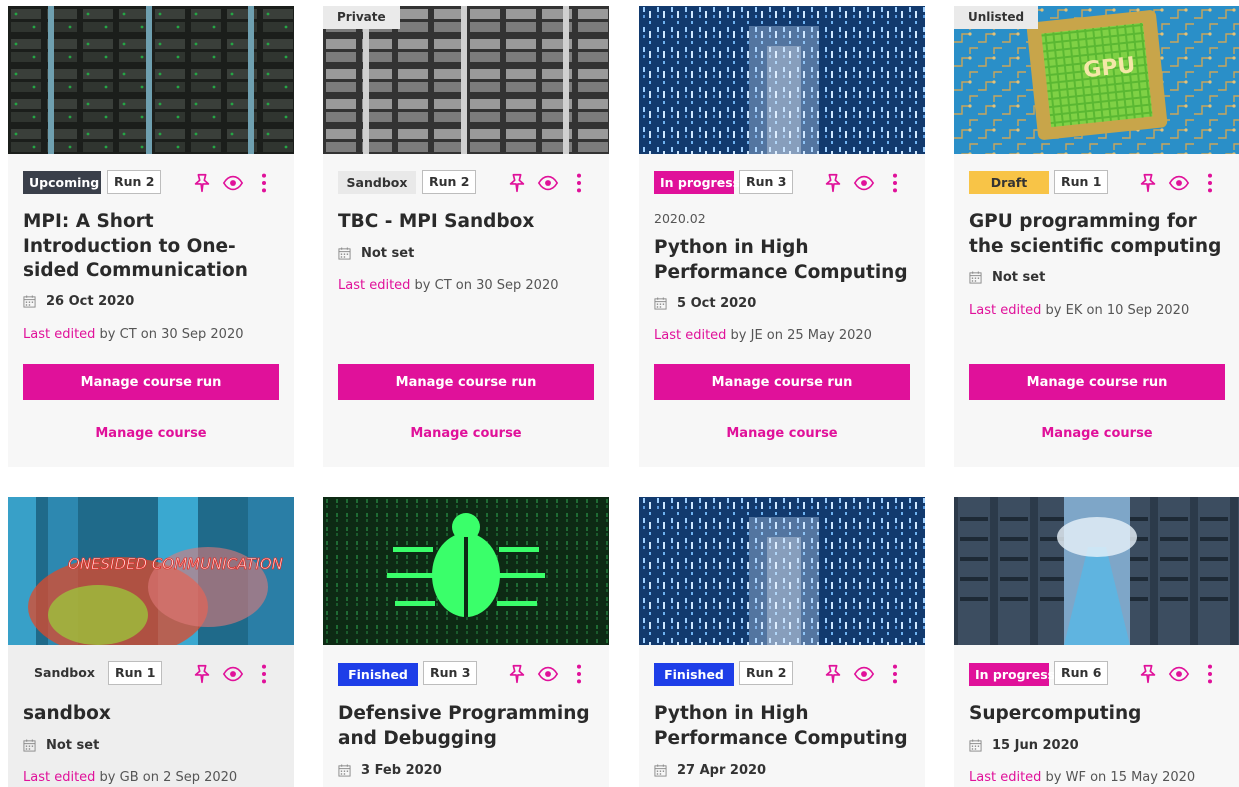  Describe the element at coordinates (1118, 777) in the screenshot. I see `last-edited-text: by WF on 15 May 2020` at that location.